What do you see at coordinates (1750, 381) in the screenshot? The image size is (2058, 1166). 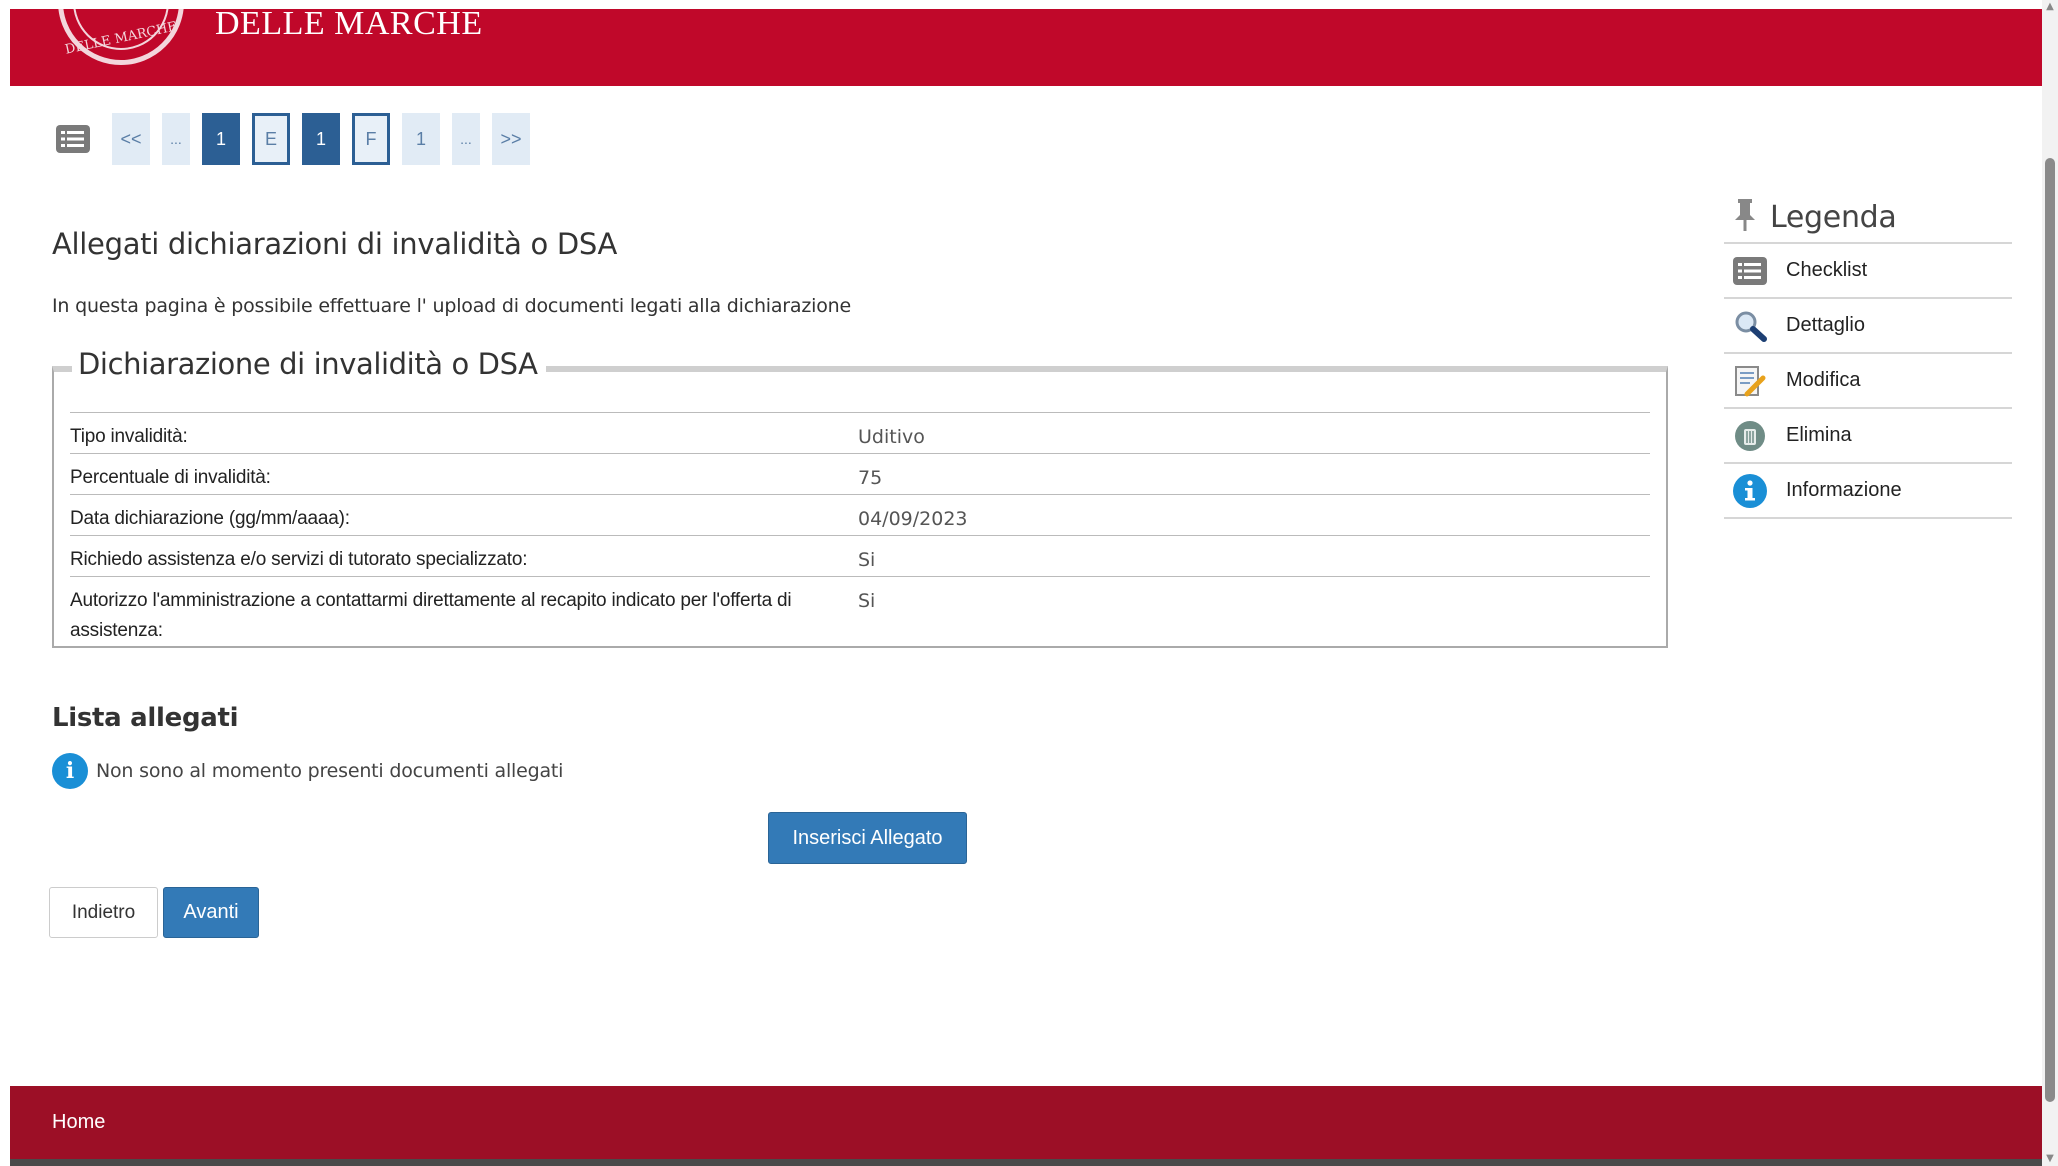 I see `edit-icon` at bounding box center [1750, 381].